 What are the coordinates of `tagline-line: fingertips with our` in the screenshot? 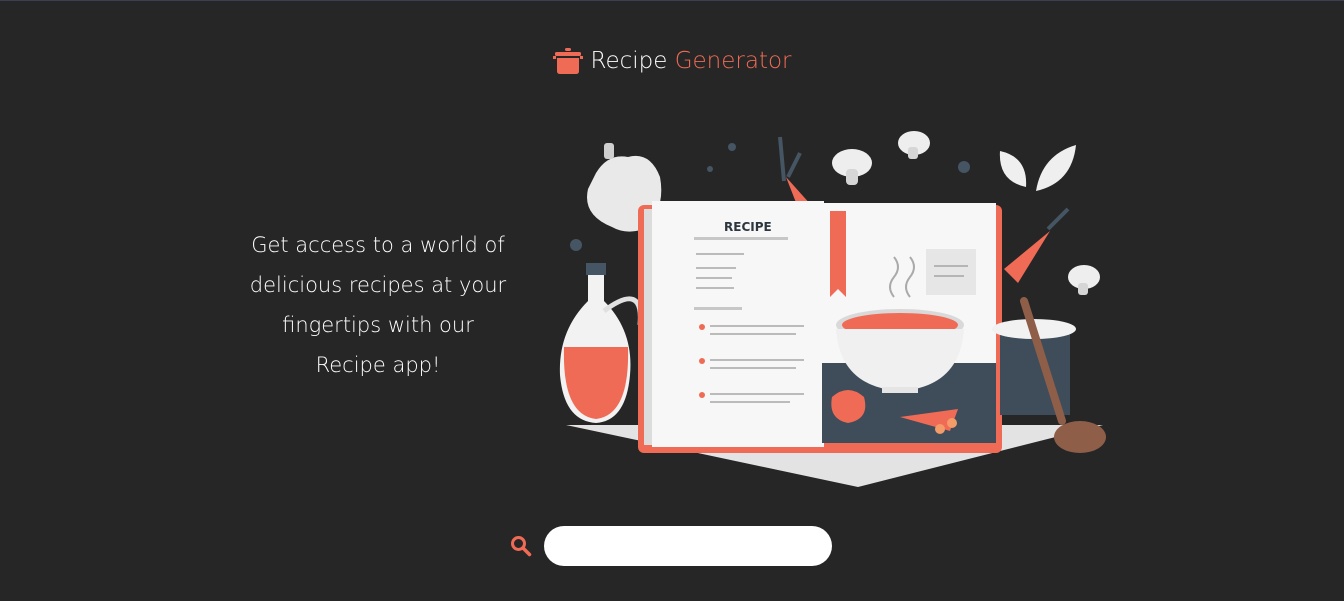 It's located at (378, 325).